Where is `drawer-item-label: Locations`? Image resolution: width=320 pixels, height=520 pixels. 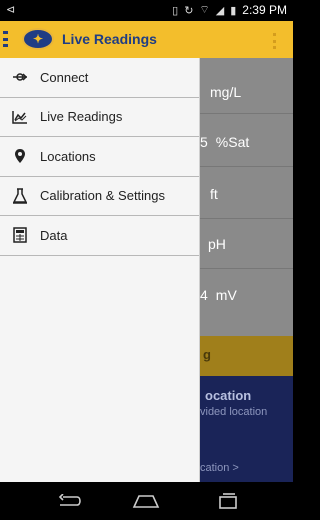 drawer-item-label: Locations is located at coordinates (68, 156).